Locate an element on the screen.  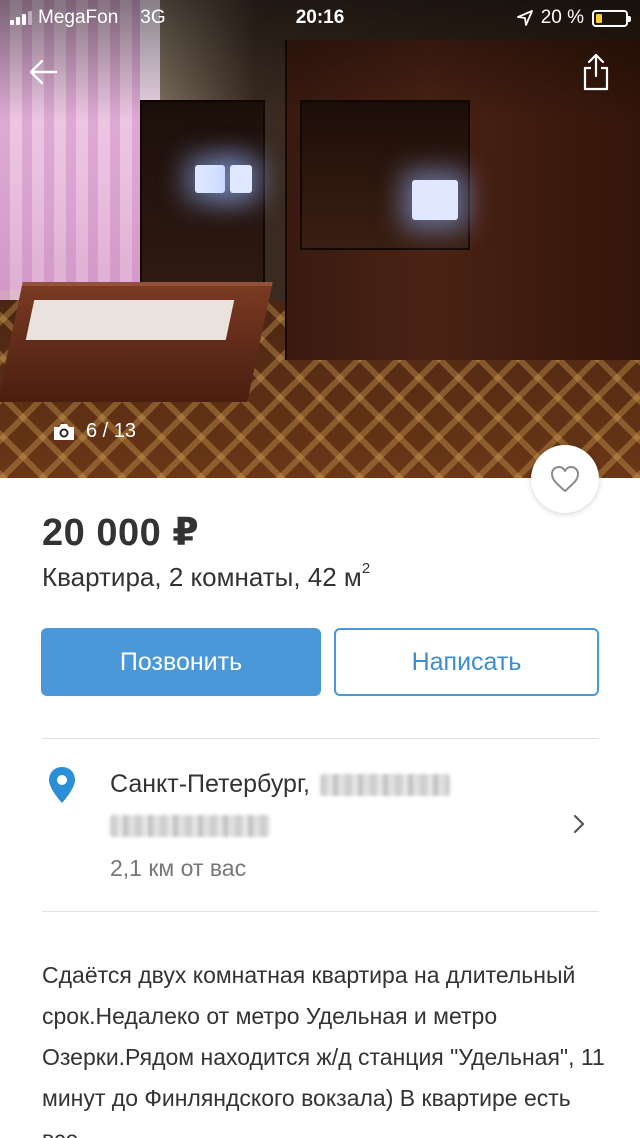
photo-counter-text: 6 / 13 is located at coordinates (111, 431).